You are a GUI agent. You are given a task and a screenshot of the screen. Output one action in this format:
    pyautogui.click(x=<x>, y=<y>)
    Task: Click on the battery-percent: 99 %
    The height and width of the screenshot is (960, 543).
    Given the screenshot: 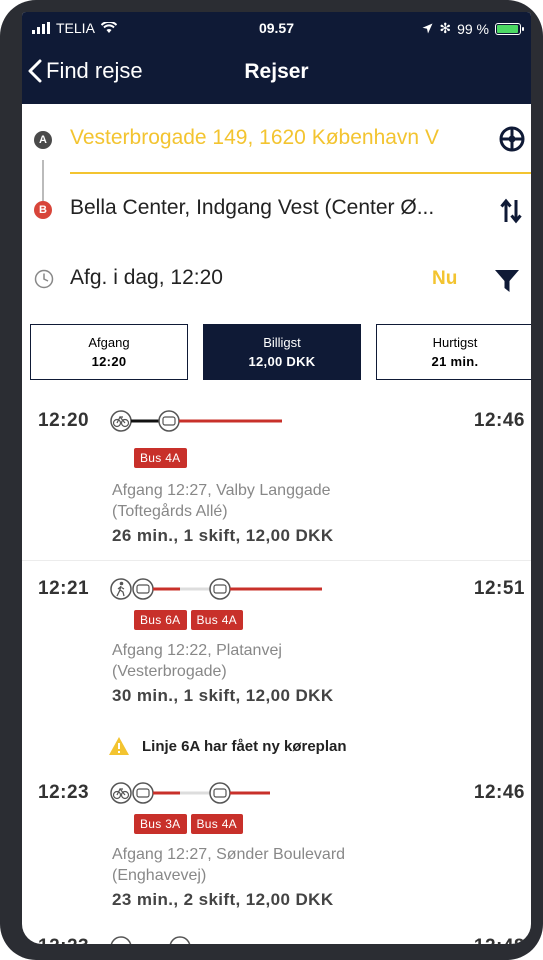 What is the action you would take?
    pyautogui.click(x=473, y=28)
    